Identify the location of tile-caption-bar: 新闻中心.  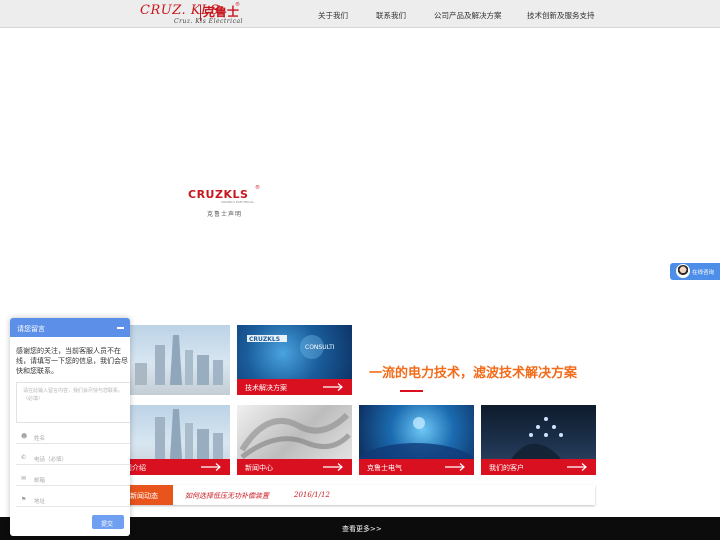
(294, 467).